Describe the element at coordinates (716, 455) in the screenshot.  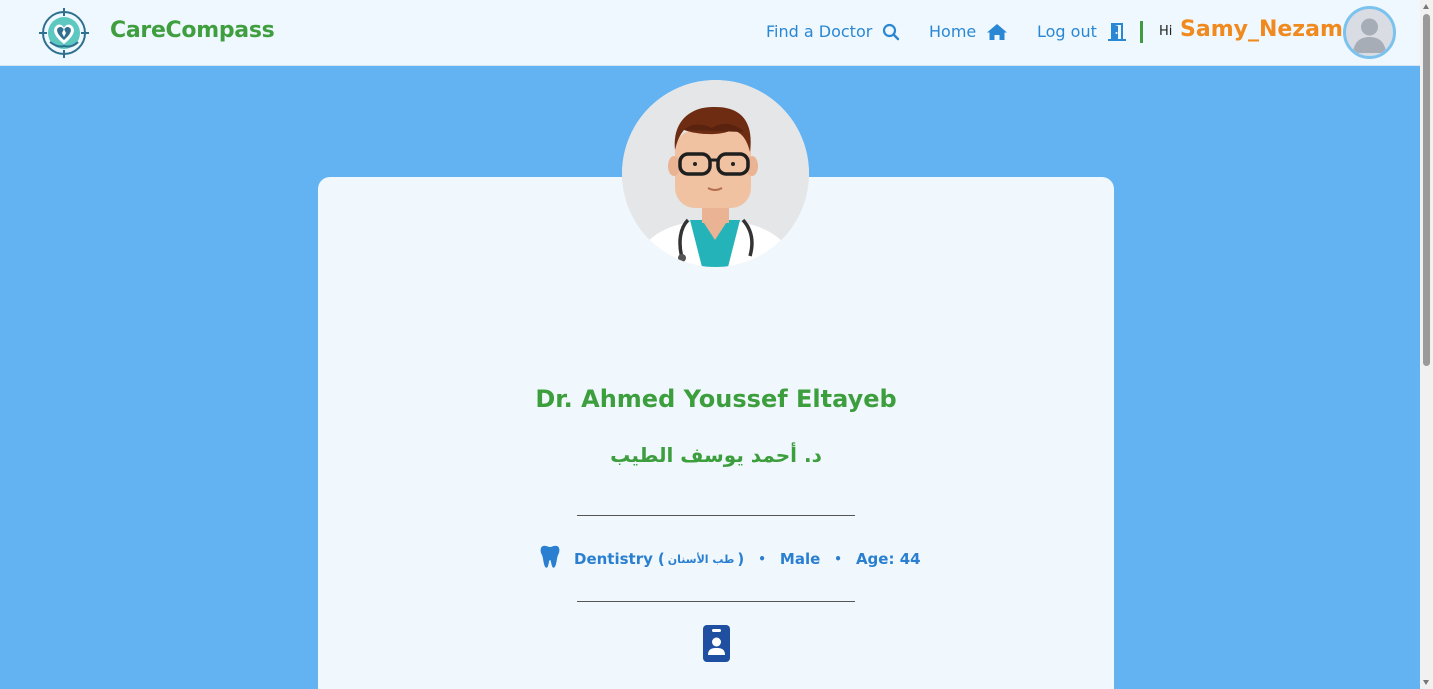
I see `doctor-name-arabic: د. أحمد يوسف الطيب` at that location.